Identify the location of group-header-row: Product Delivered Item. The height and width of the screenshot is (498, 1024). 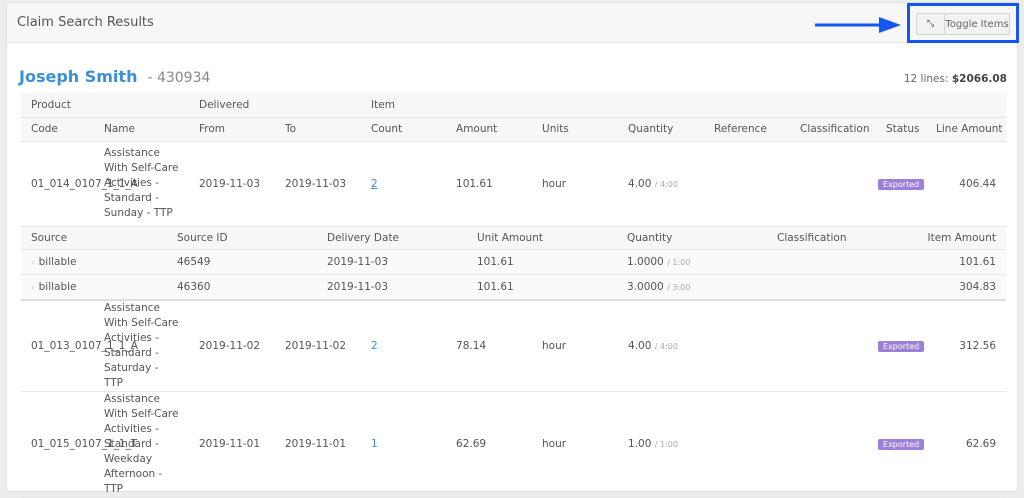
(514, 105).